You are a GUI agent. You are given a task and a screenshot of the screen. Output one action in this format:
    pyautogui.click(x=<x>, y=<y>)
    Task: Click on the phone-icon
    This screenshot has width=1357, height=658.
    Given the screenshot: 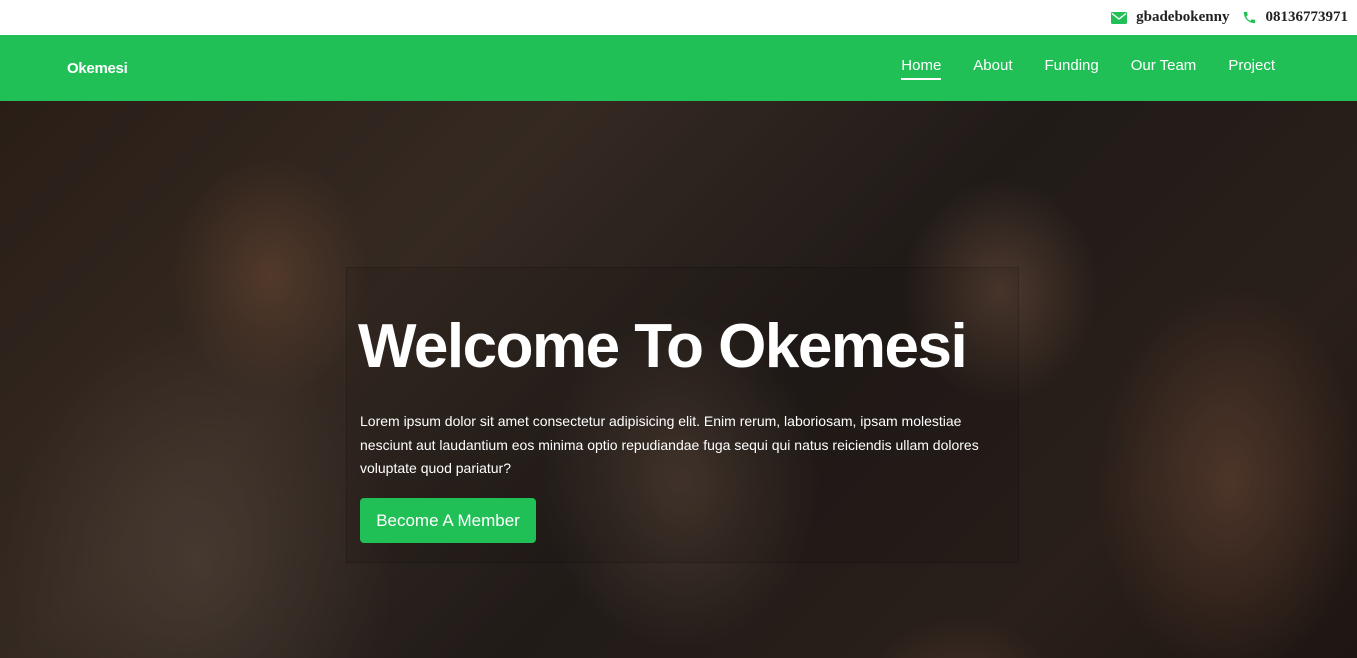 What is the action you would take?
    pyautogui.click(x=1249, y=17)
    